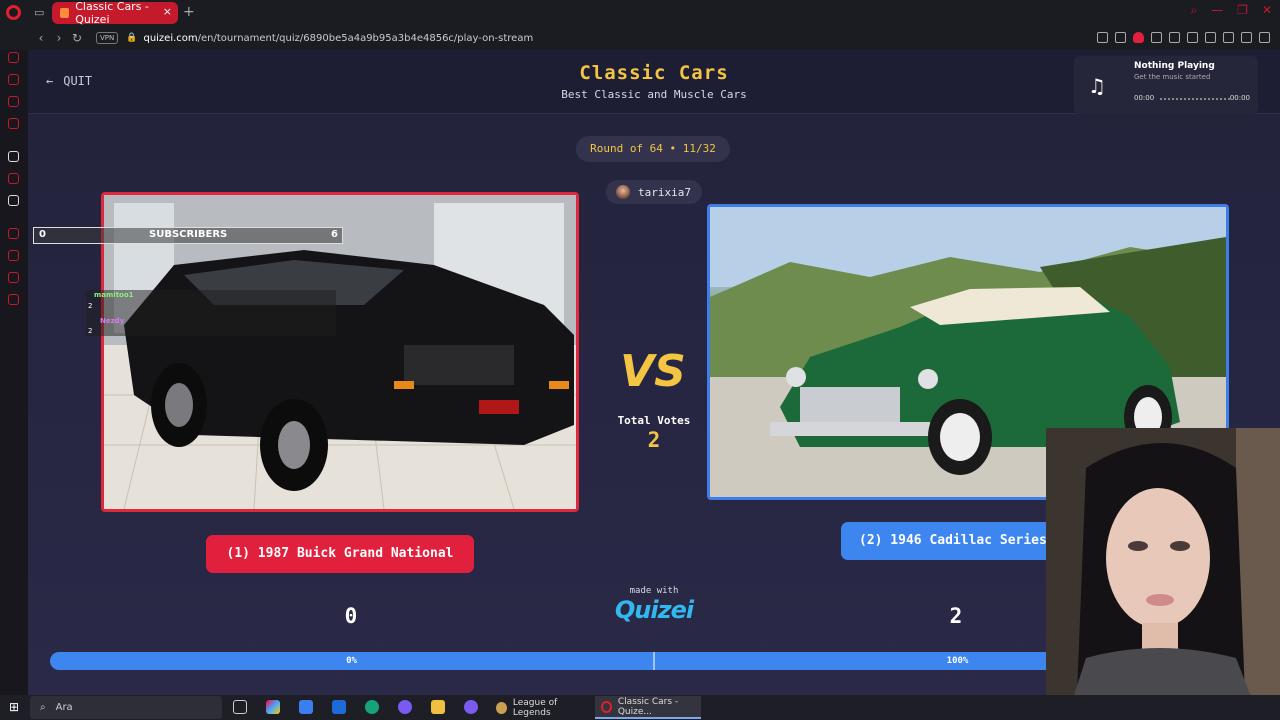 The width and height of the screenshot is (1280, 720). I want to click on music-subtitle: Get the music started, so click(1172, 77).